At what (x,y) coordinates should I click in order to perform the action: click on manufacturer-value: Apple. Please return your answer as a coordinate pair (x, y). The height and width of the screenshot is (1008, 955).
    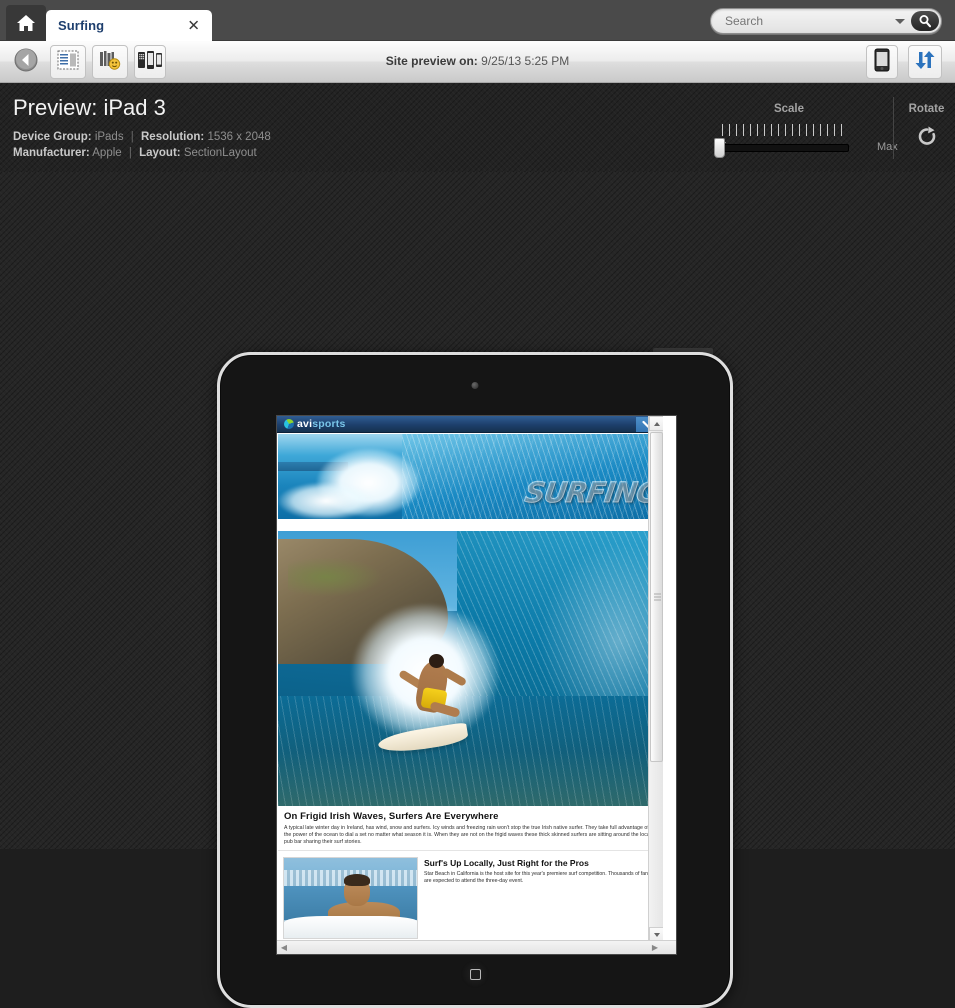
    Looking at the image, I should click on (107, 153).